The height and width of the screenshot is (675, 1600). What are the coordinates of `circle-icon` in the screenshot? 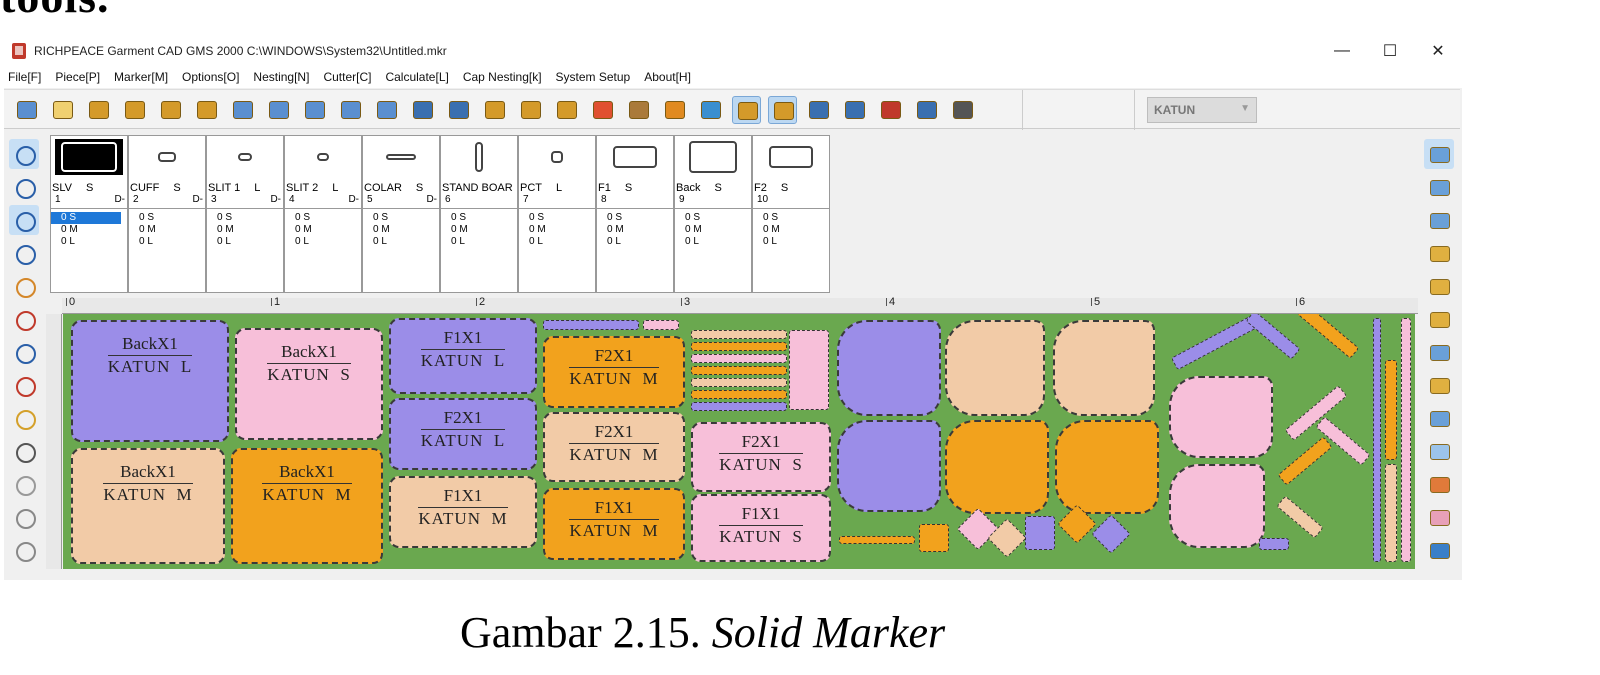 It's located at (602, 110).